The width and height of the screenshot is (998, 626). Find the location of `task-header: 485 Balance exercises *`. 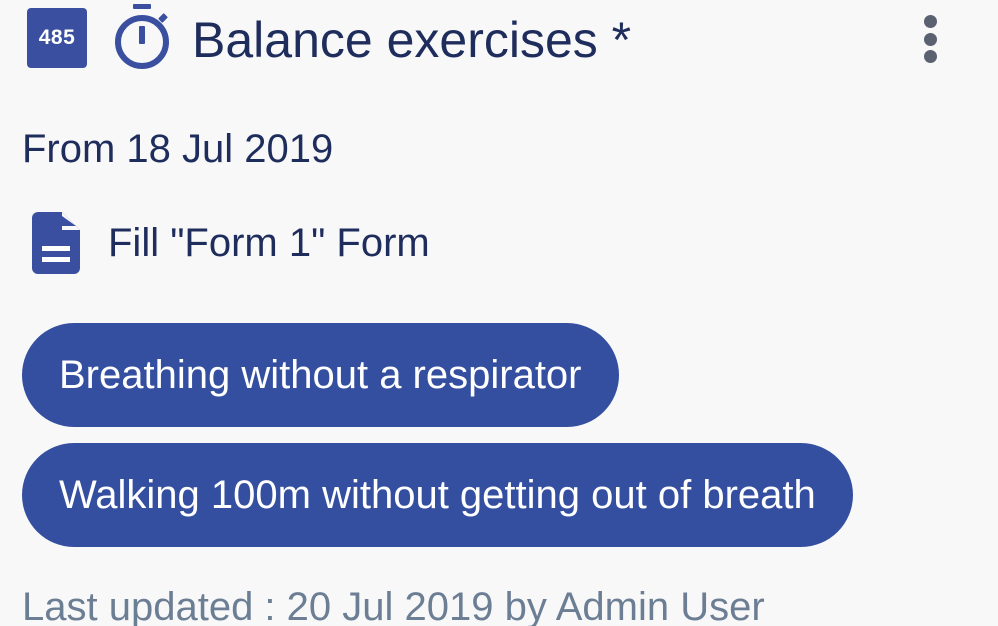

task-header: 485 Balance exercises * is located at coordinates (499, 40).